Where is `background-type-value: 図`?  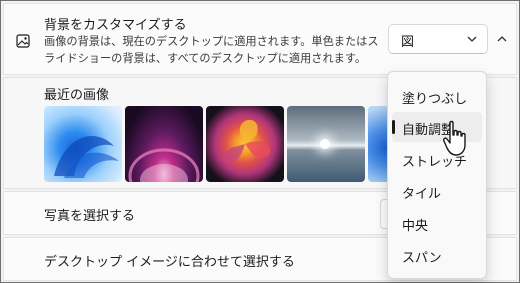
background-type-value: 図 is located at coordinates (408, 42).